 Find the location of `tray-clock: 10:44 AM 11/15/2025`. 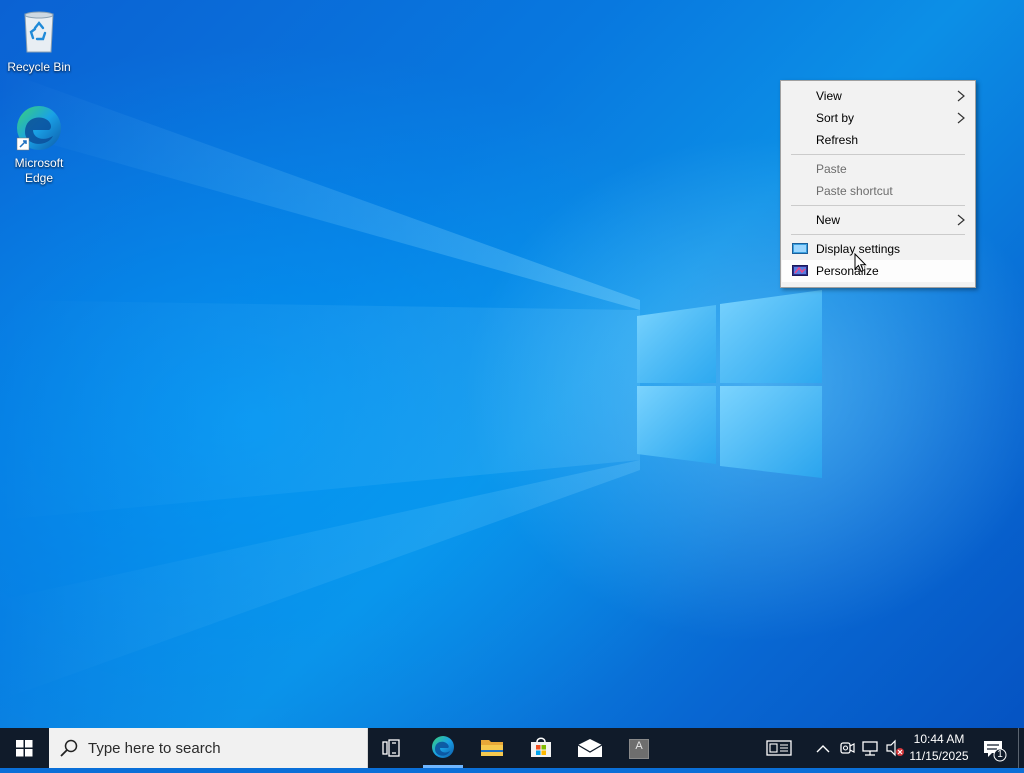

tray-clock: 10:44 AM 11/15/2025 is located at coordinates (939, 748).